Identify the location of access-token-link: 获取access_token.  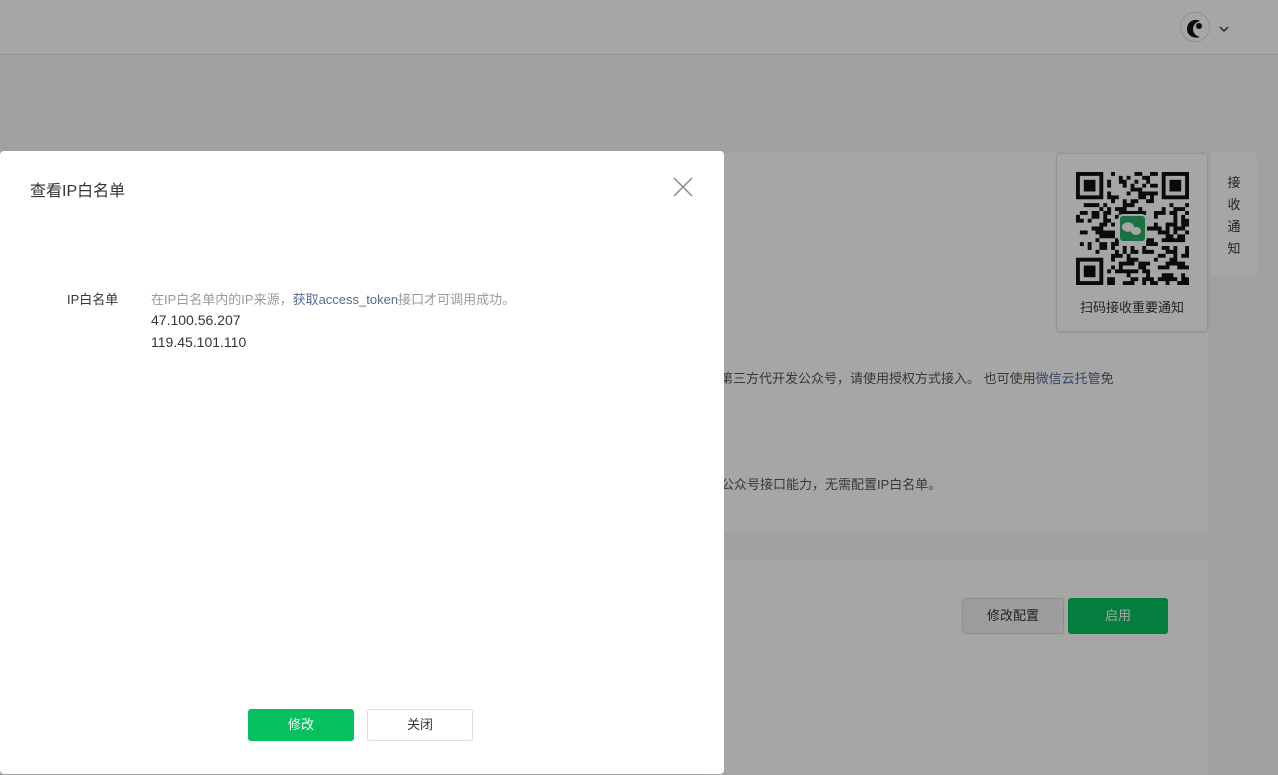
(346, 299).